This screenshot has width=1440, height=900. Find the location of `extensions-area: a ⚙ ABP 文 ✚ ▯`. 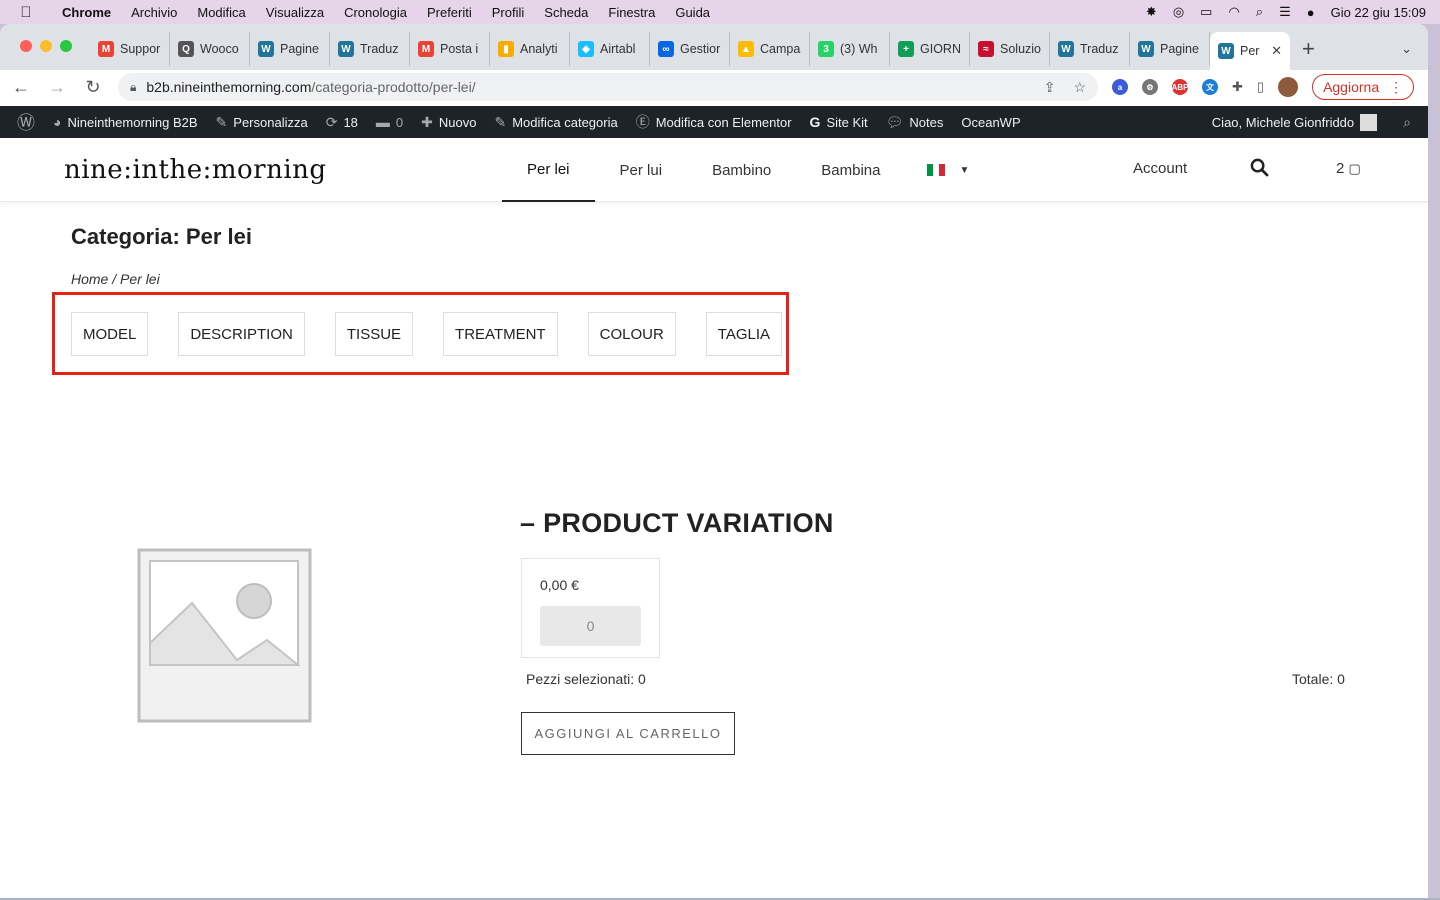

extensions-area: a ⚙ ABP 文 ✚ ▯ is located at coordinates (1205, 87).